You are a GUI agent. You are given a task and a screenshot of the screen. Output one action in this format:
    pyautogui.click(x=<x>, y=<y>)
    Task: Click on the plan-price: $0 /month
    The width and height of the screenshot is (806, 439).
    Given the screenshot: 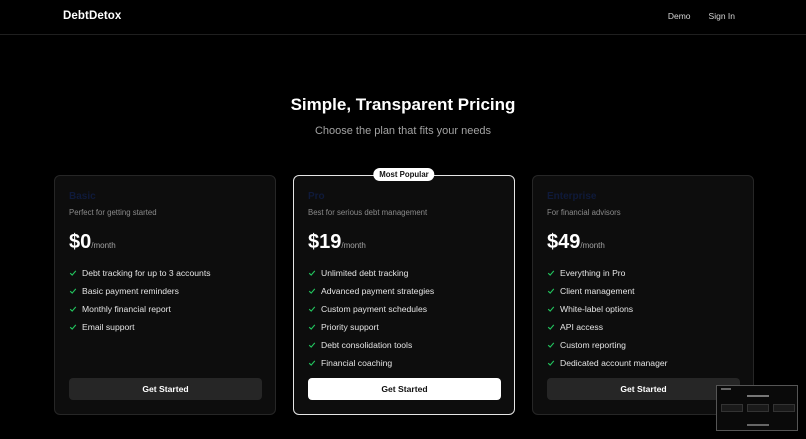 What is the action you would take?
    pyautogui.click(x=92, y=242)
    